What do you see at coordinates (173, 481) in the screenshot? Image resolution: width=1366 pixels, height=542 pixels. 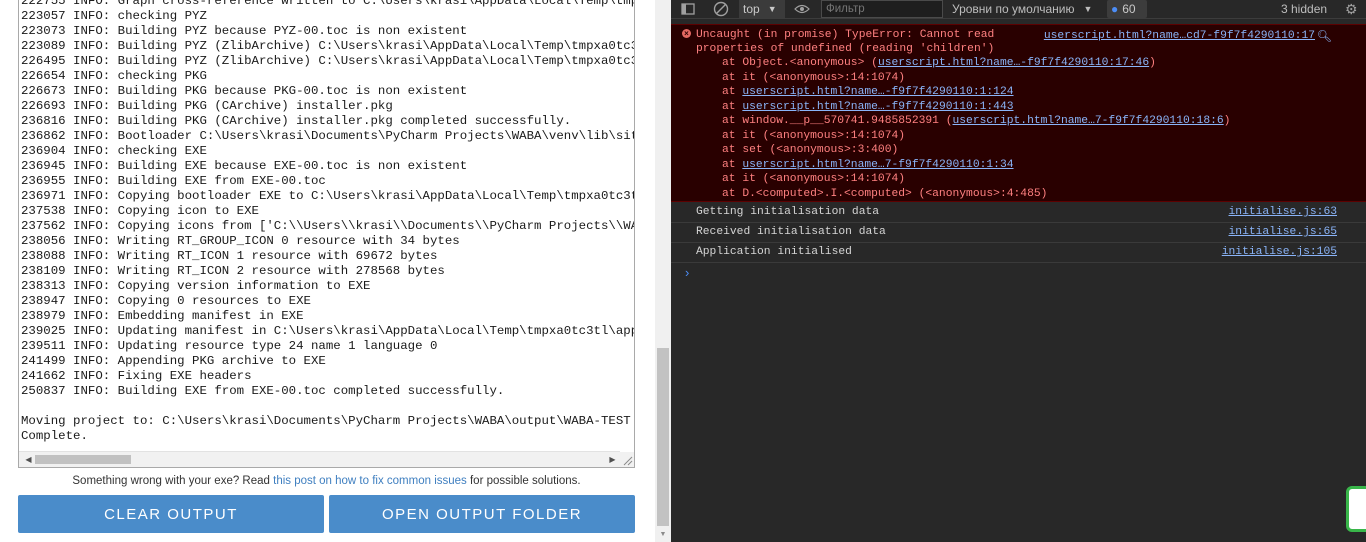 I see `help-prefix: Something wrong with your exe? Read` at bounding box center [173, 481].